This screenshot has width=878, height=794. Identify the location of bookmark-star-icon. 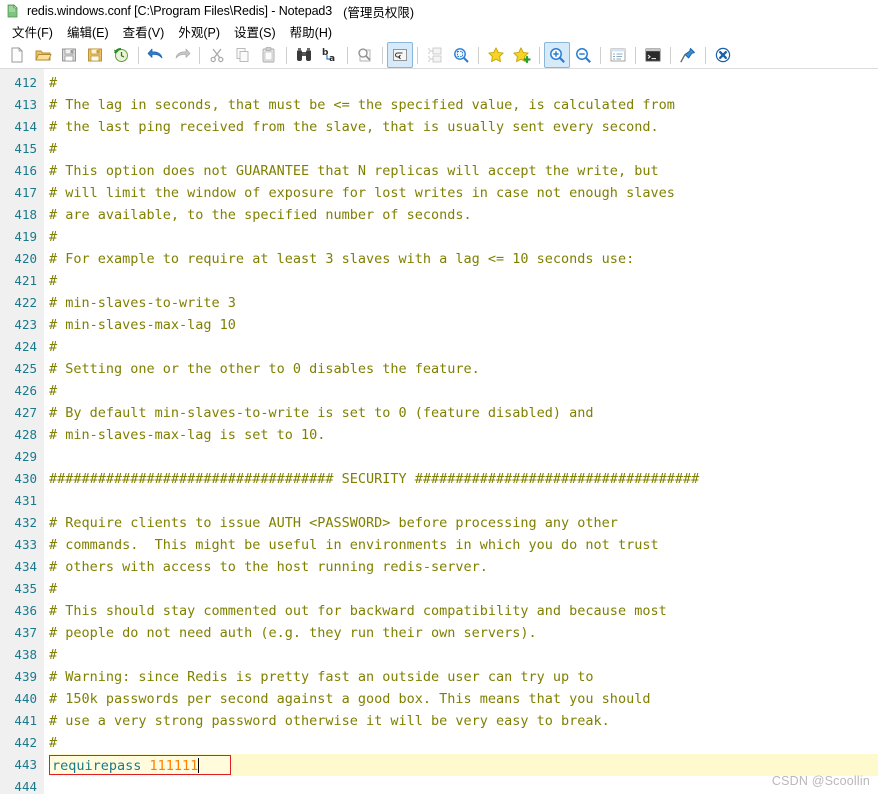
(496, 55).